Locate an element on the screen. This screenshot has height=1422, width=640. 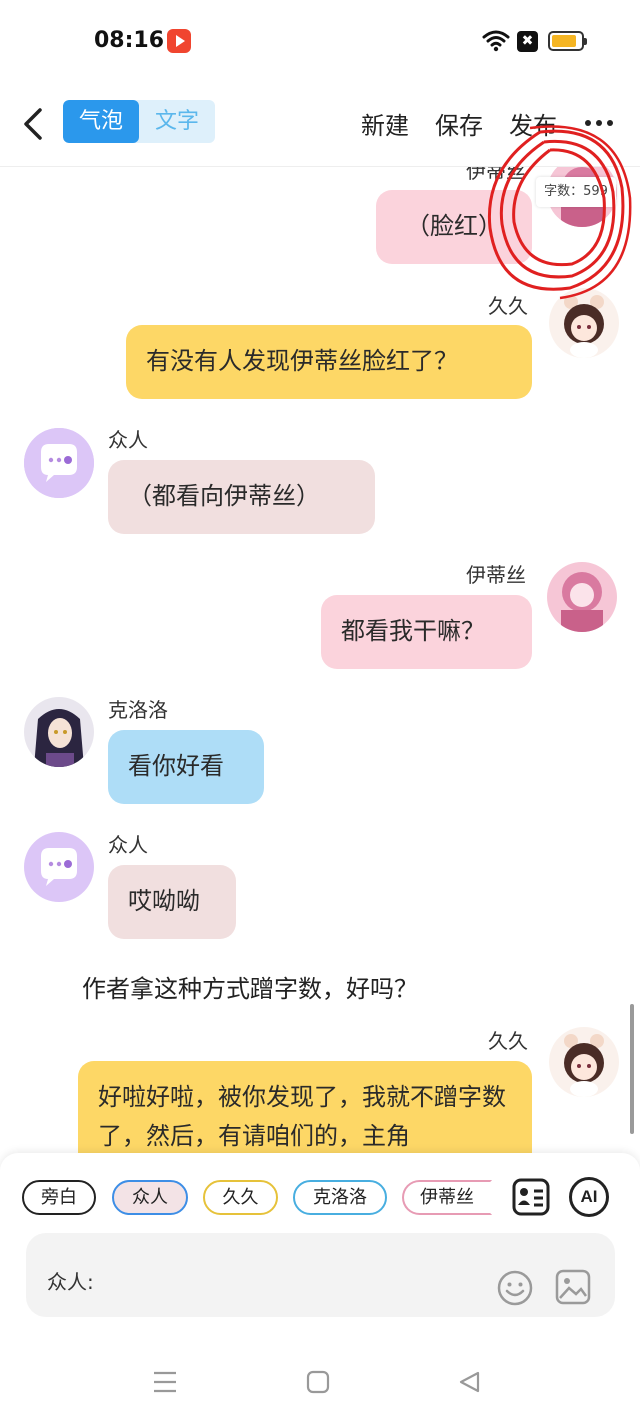
character-chip-yidisi: 伊蒂丝 is located at coordinates (447, 1197).